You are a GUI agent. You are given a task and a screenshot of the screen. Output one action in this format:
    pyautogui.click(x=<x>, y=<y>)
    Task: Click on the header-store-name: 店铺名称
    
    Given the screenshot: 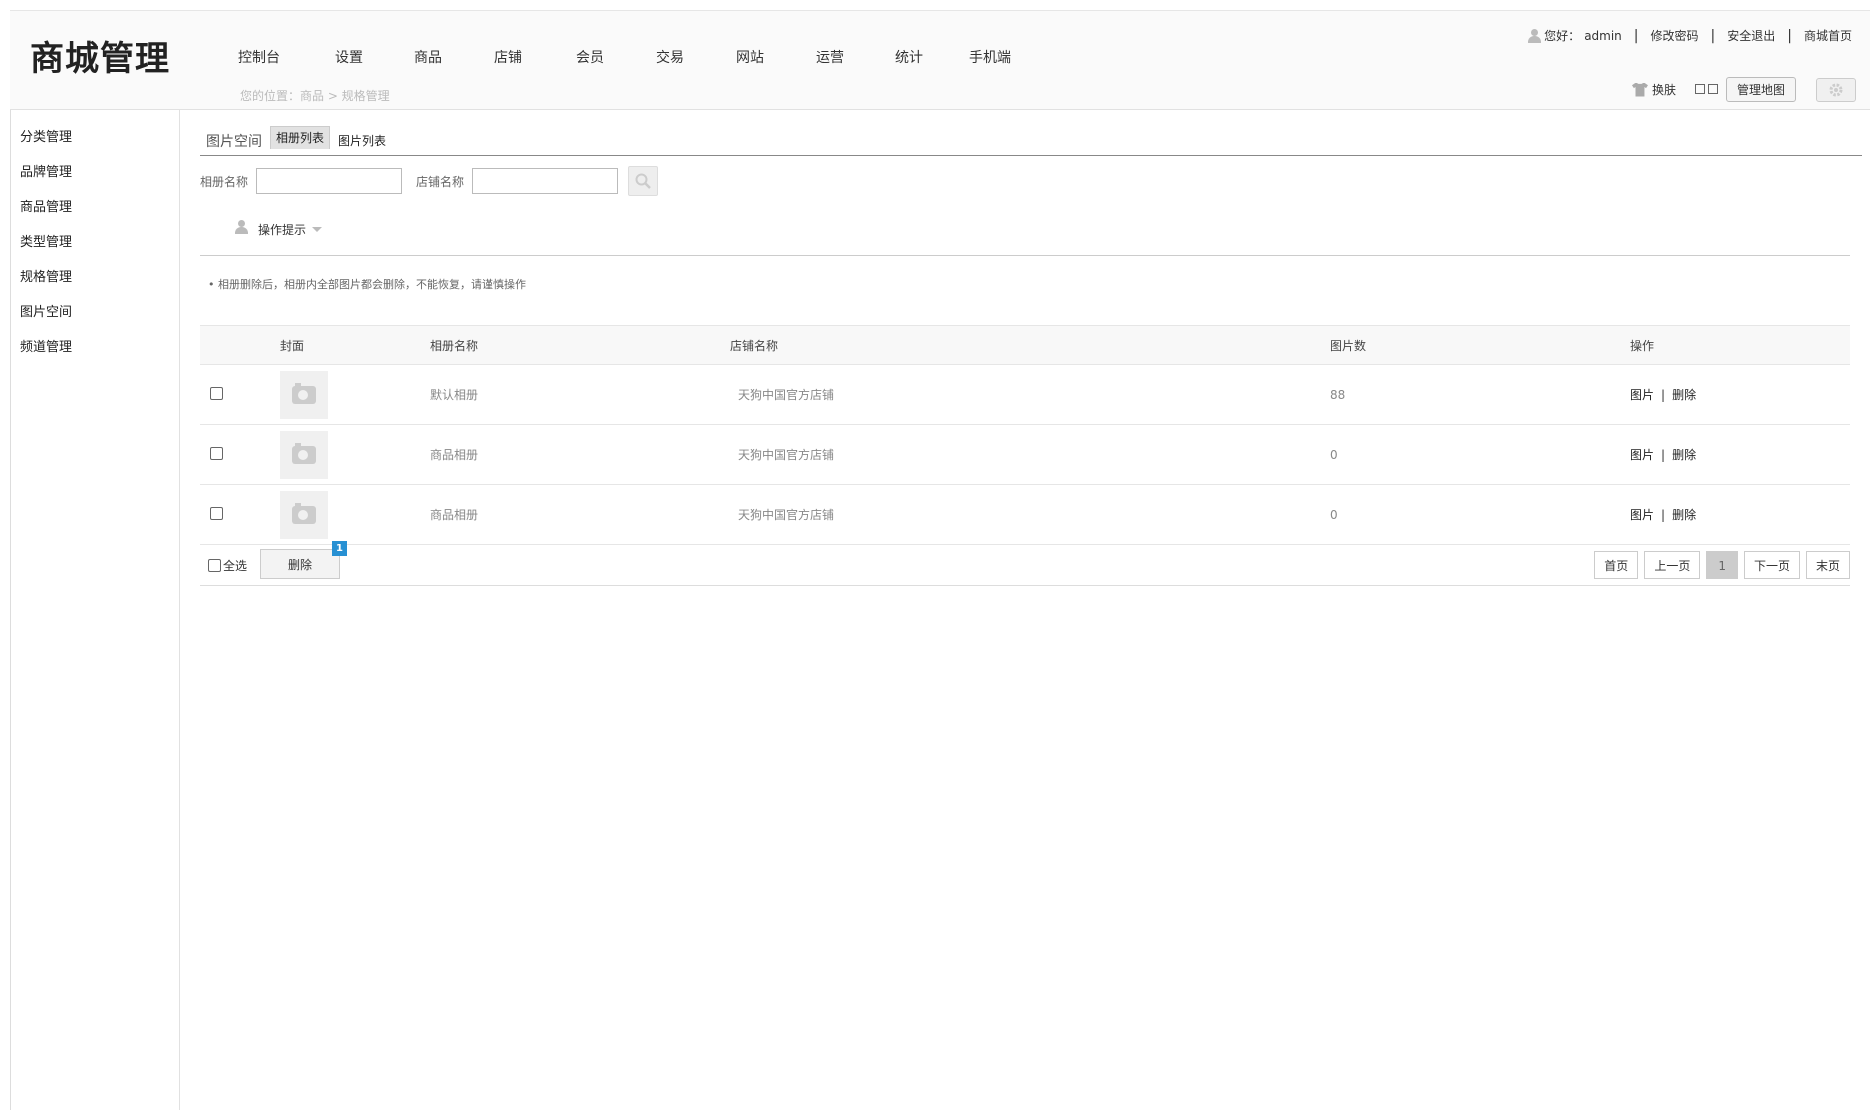 What is the action you would take?
    pyautogui.click(x=1030, y=345)
    